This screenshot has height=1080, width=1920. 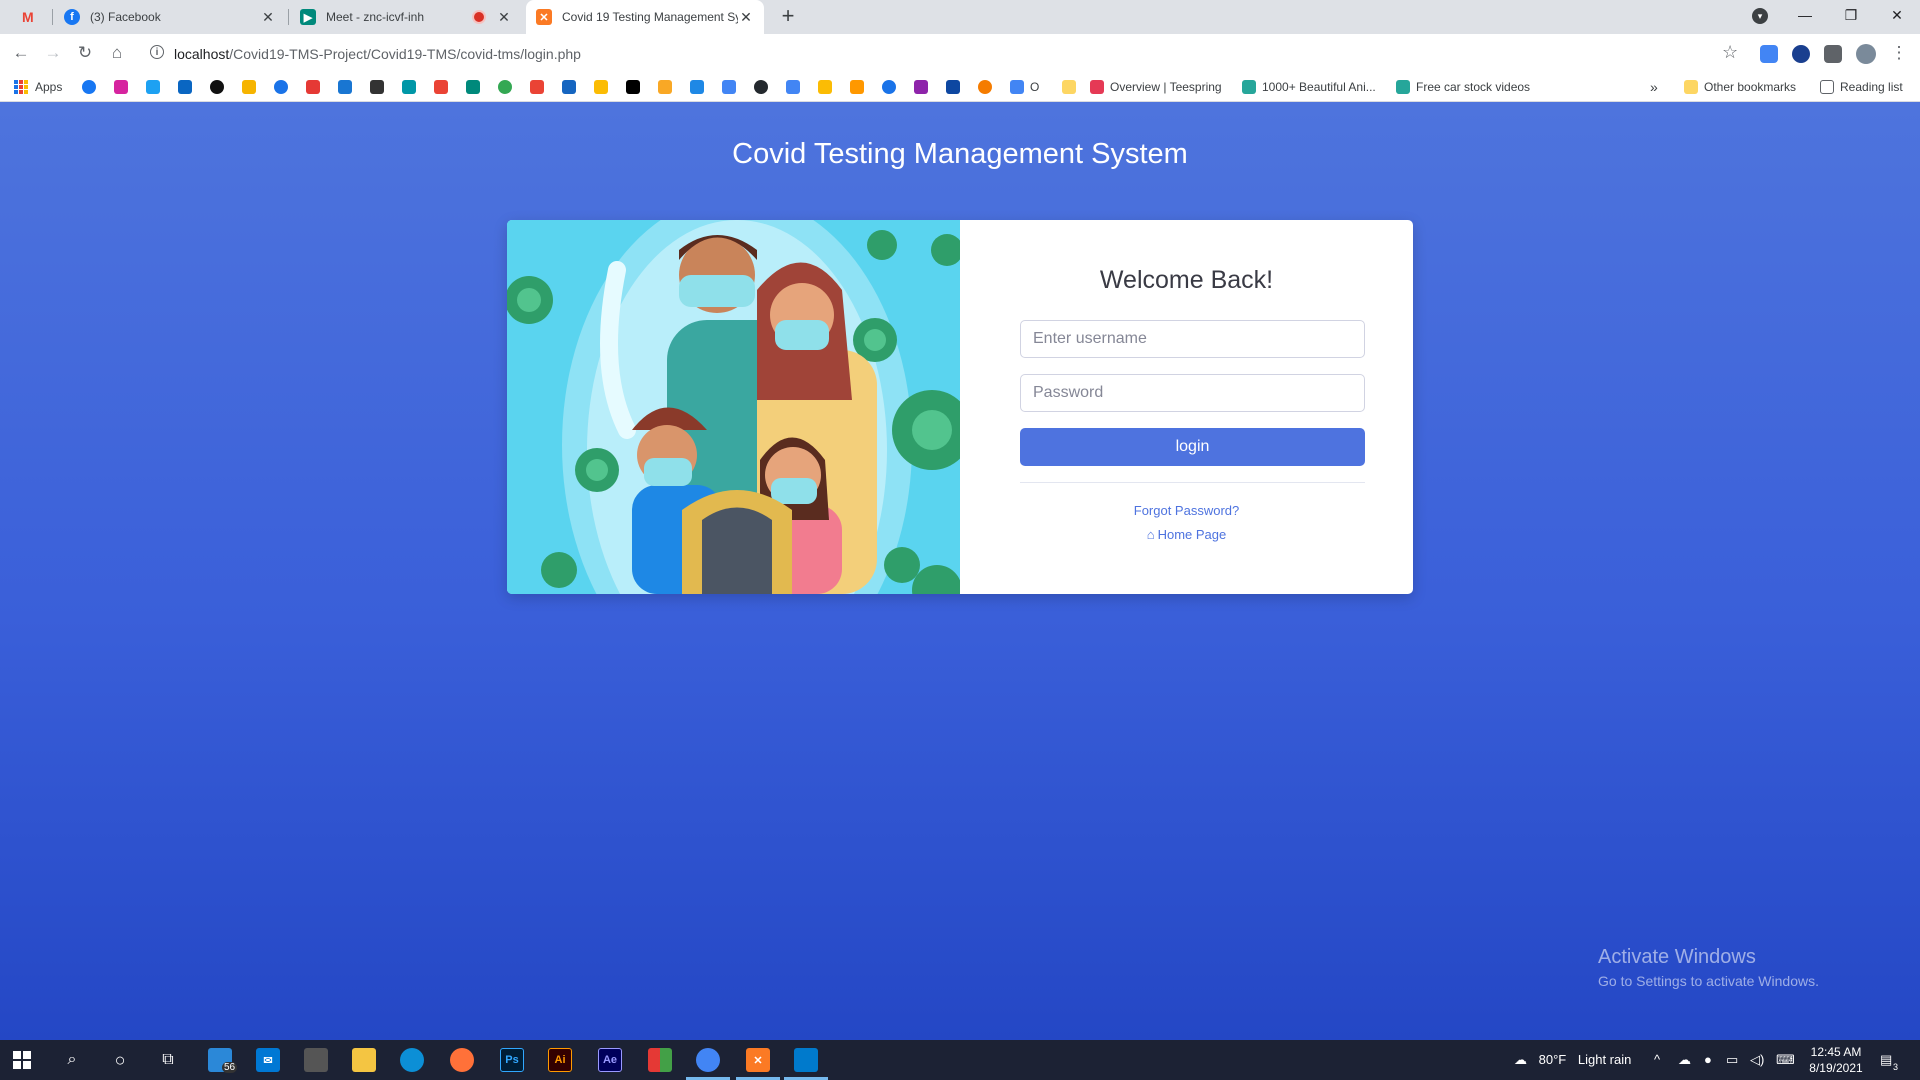 I want to click on maps-icon, so click(x=537, y=87).